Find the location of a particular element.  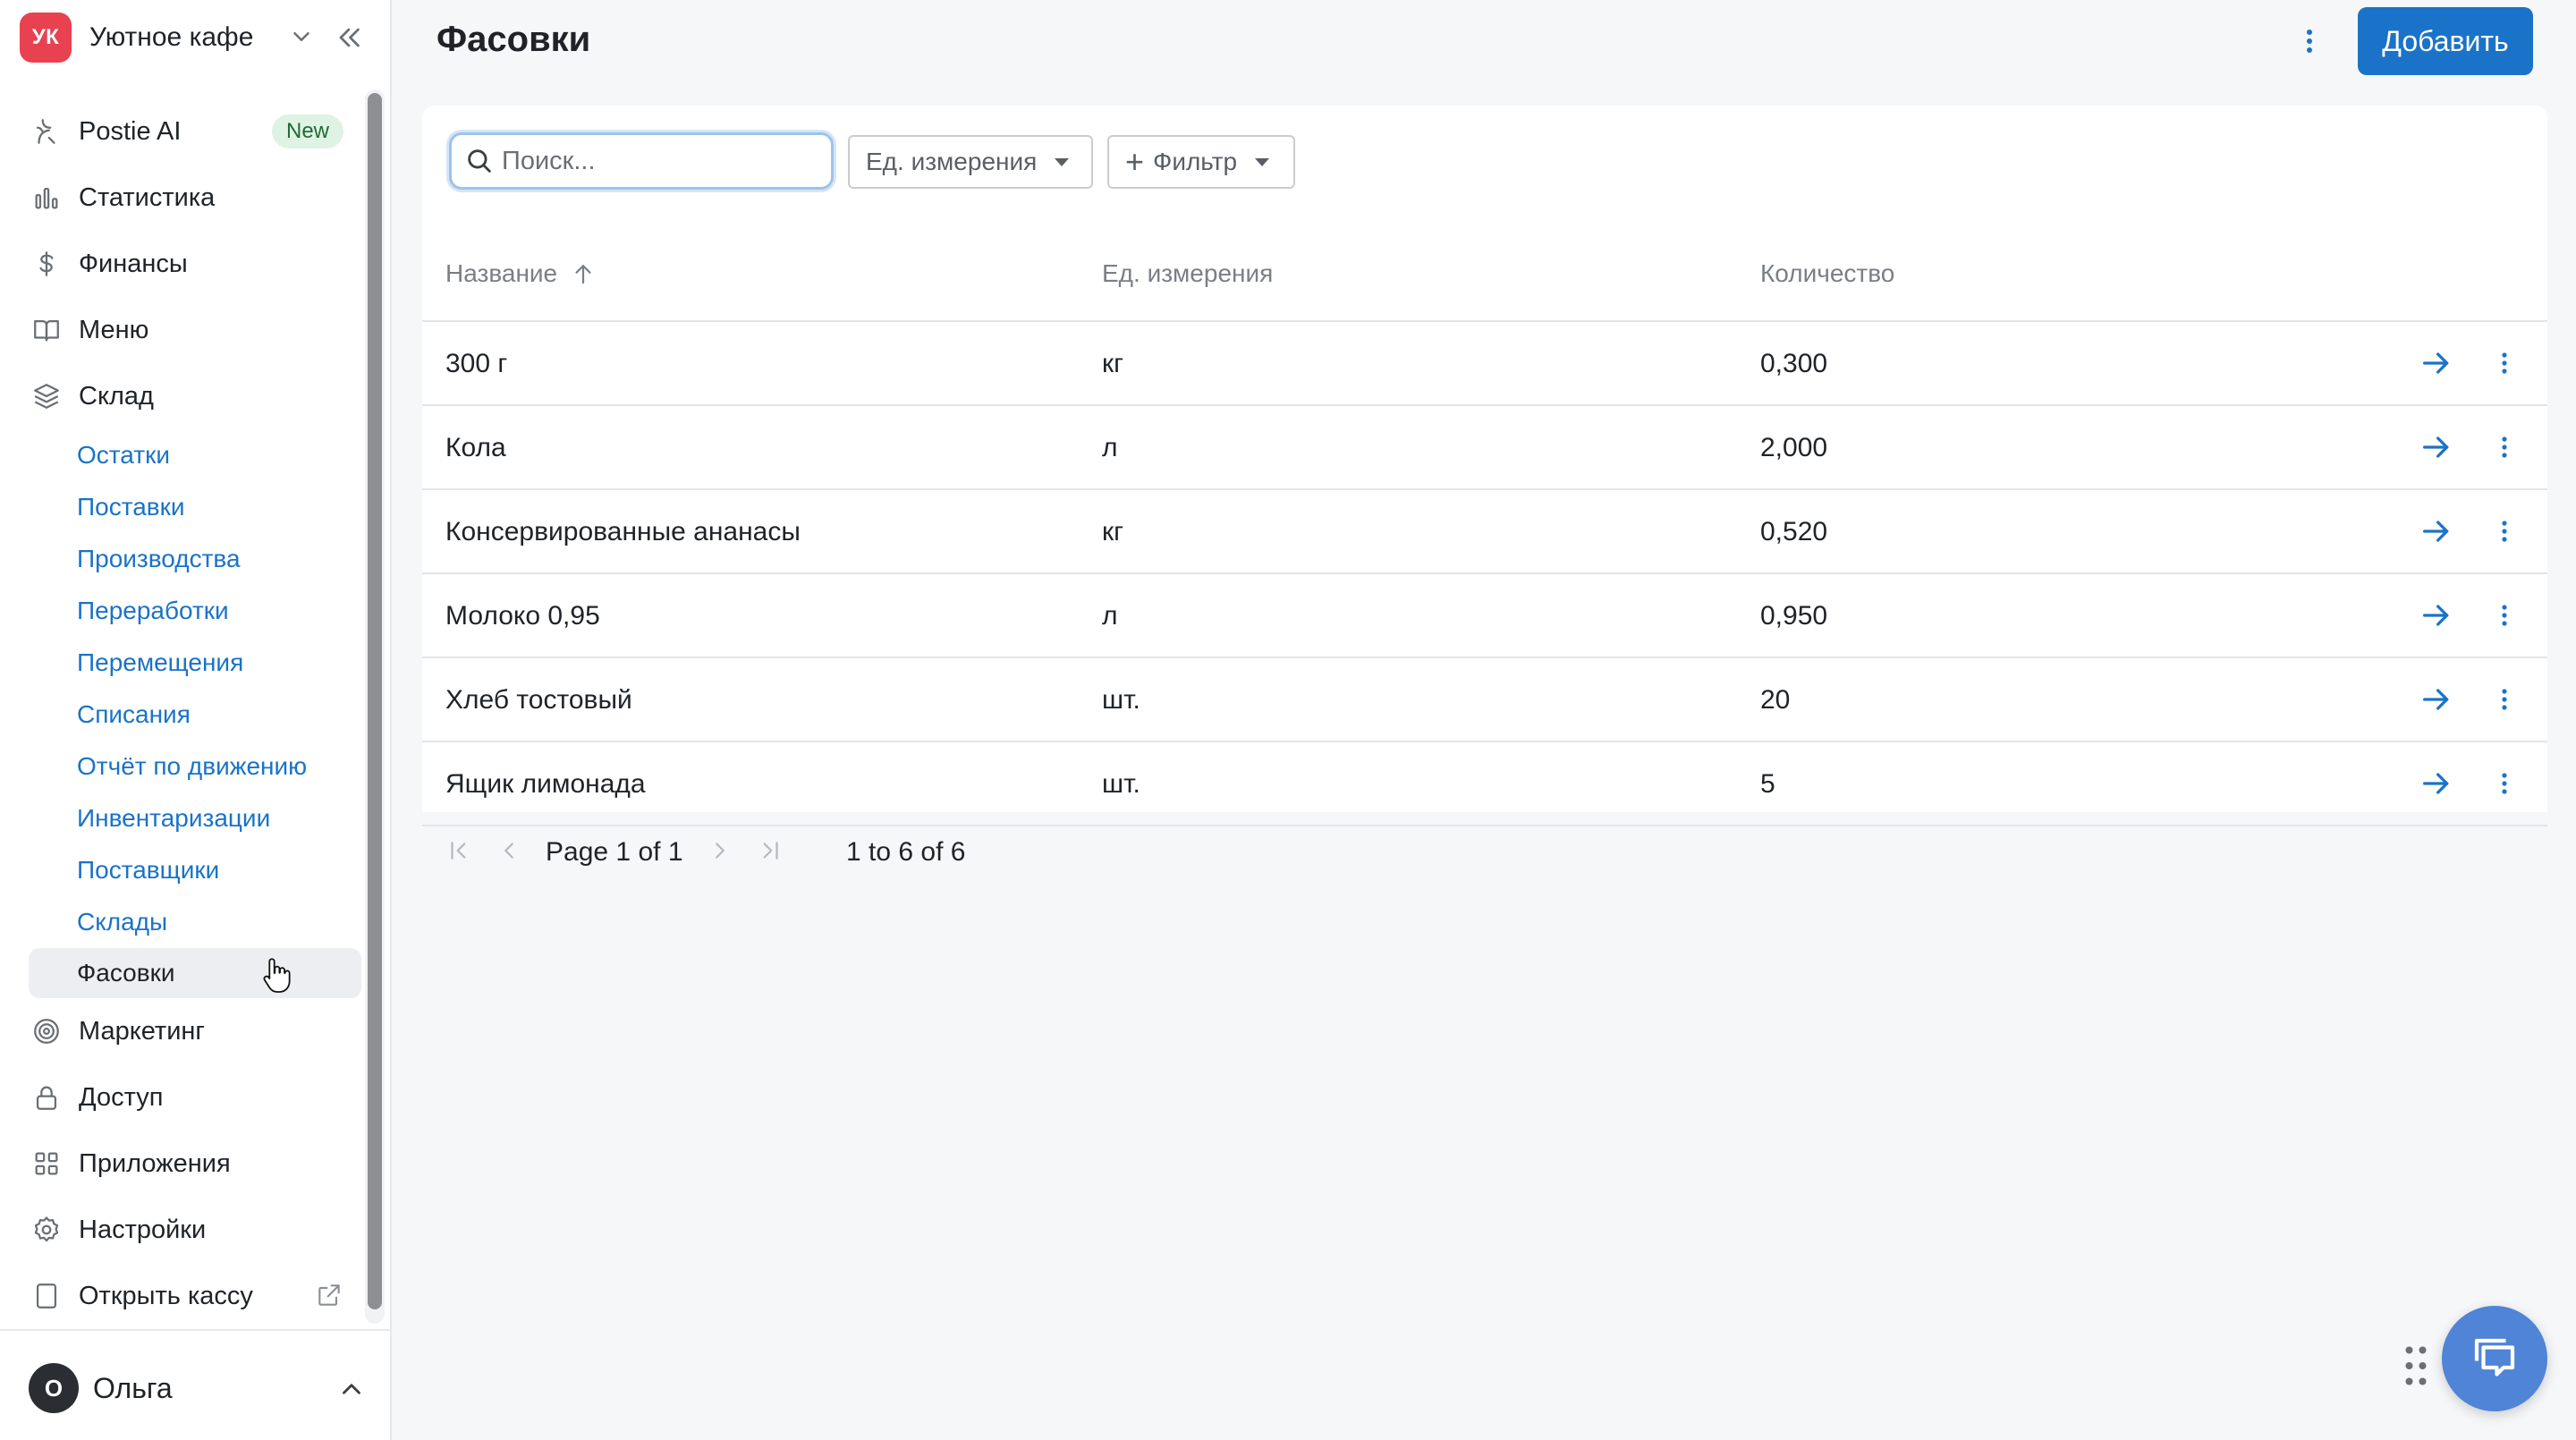

cell-name: Хлеб тостовый is located at coordinates (538, 700).